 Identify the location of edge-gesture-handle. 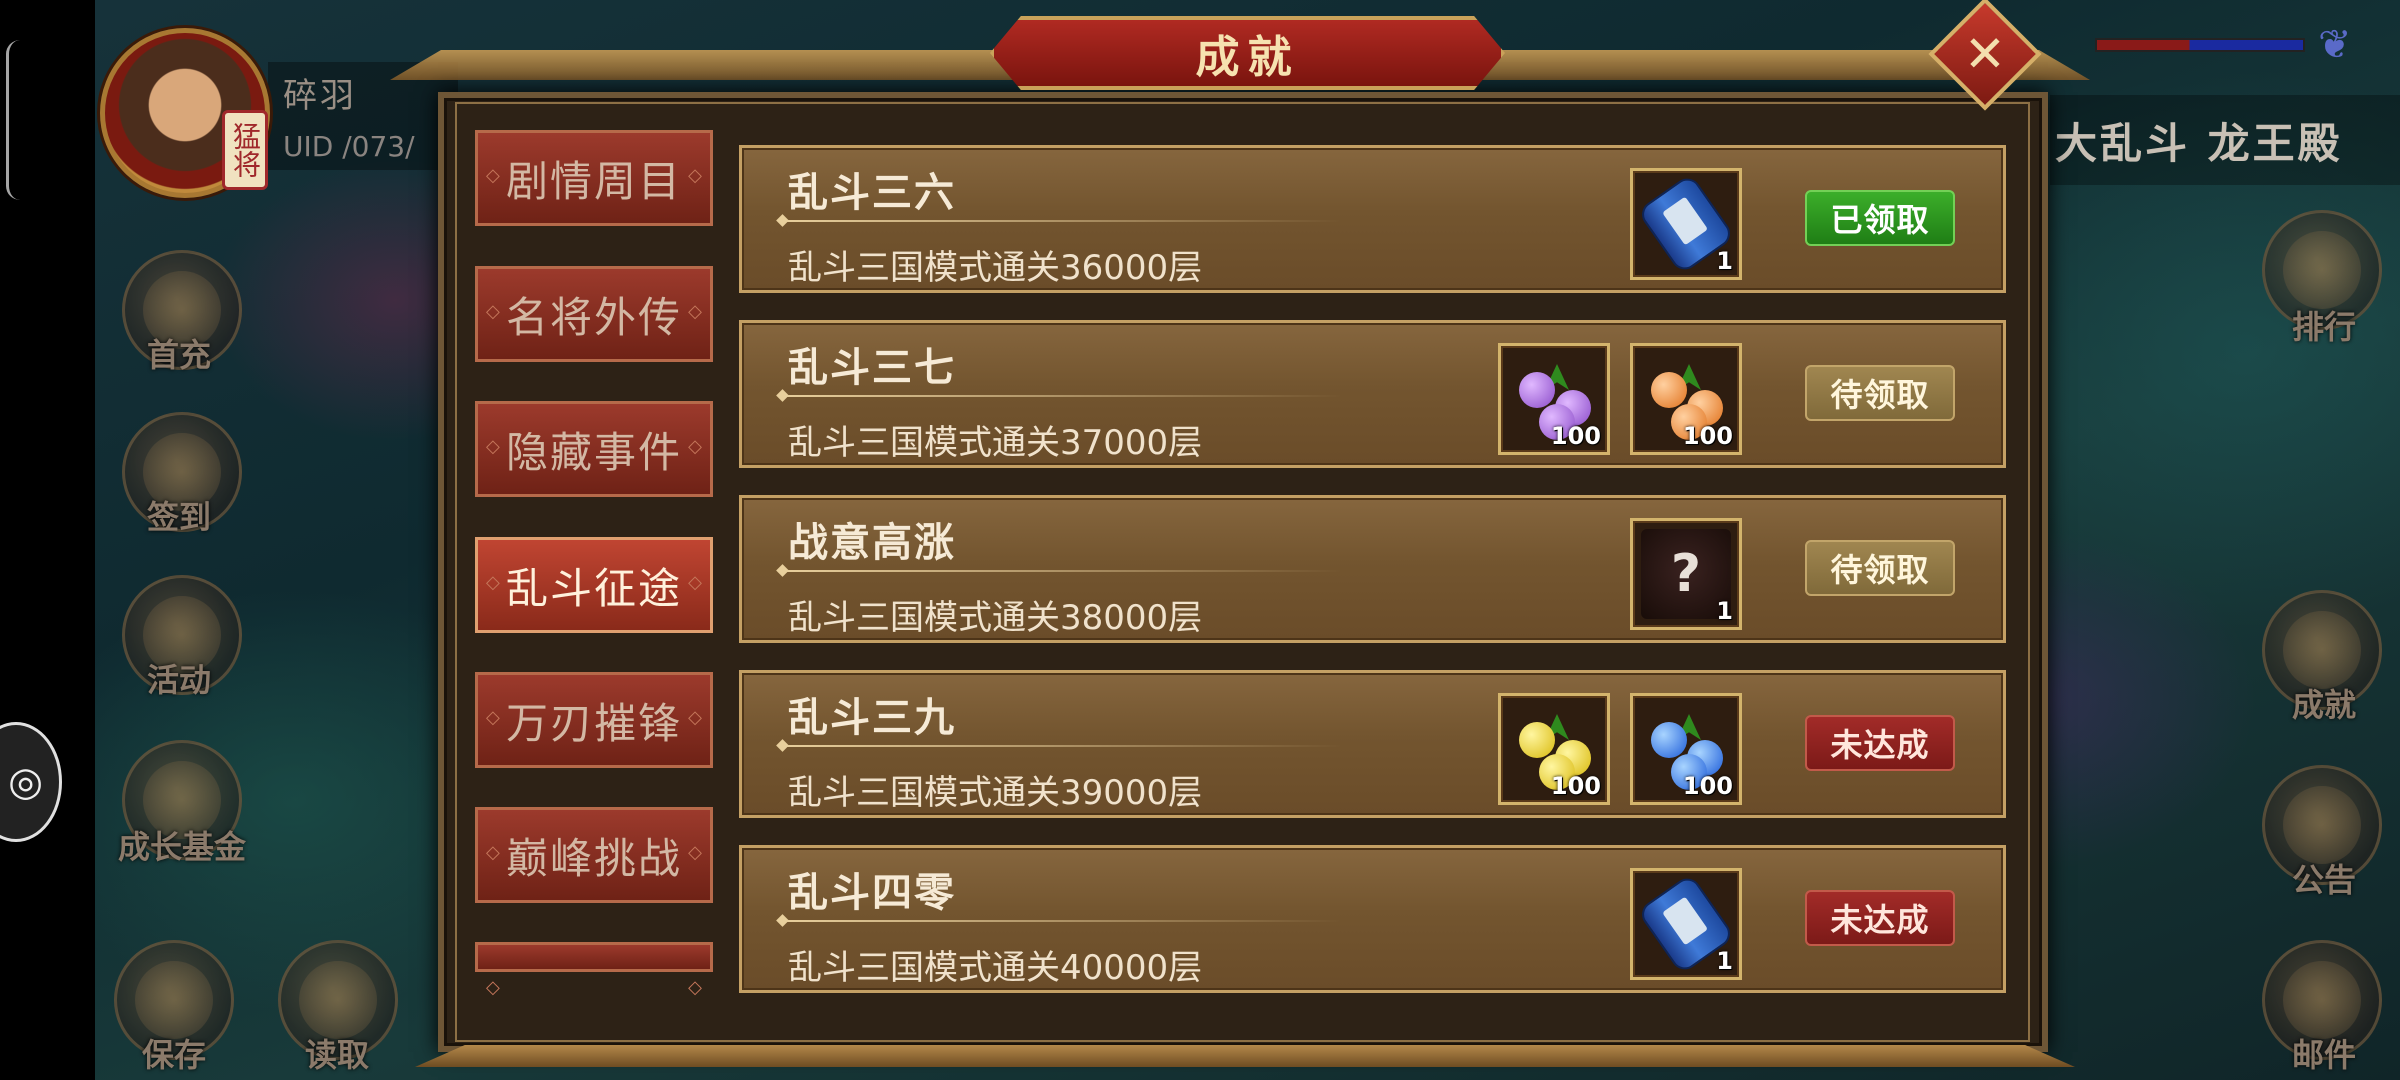
(13, 120).